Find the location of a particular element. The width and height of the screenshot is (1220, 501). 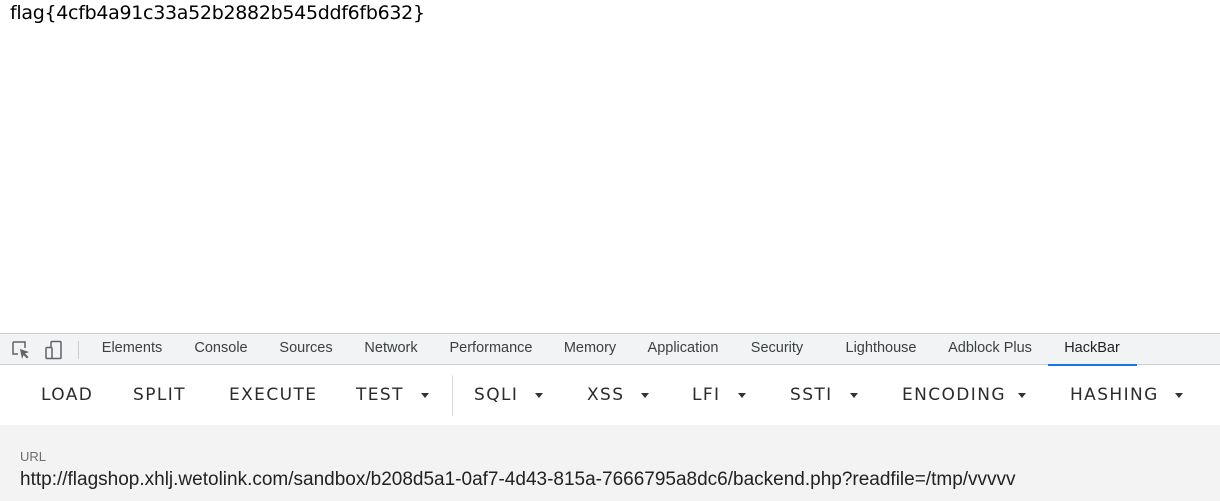

tab-sources: Sources is located at coordinates (305, 349).